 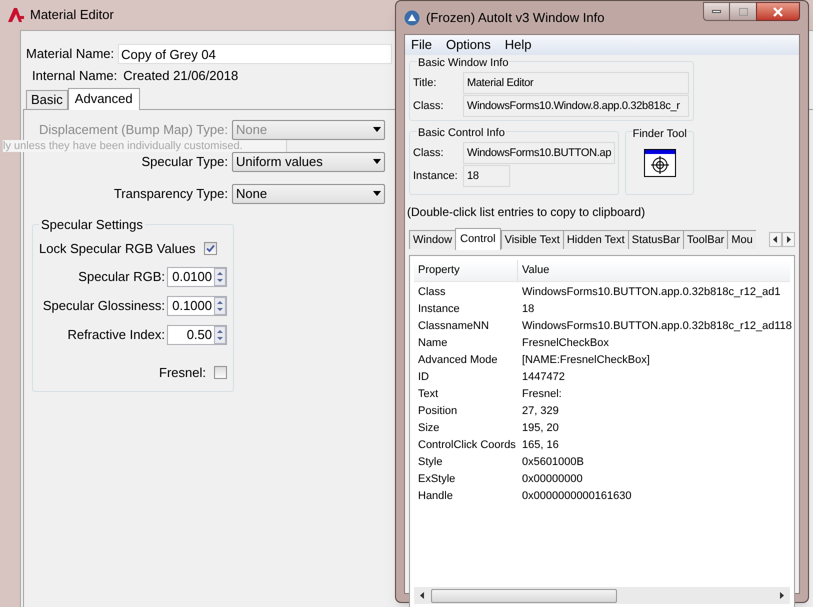 What do you see at coordinates (457, 360) in the screenshot?
I see `table-cell-text: Advanced Mode` at bounding box center [457, 360].